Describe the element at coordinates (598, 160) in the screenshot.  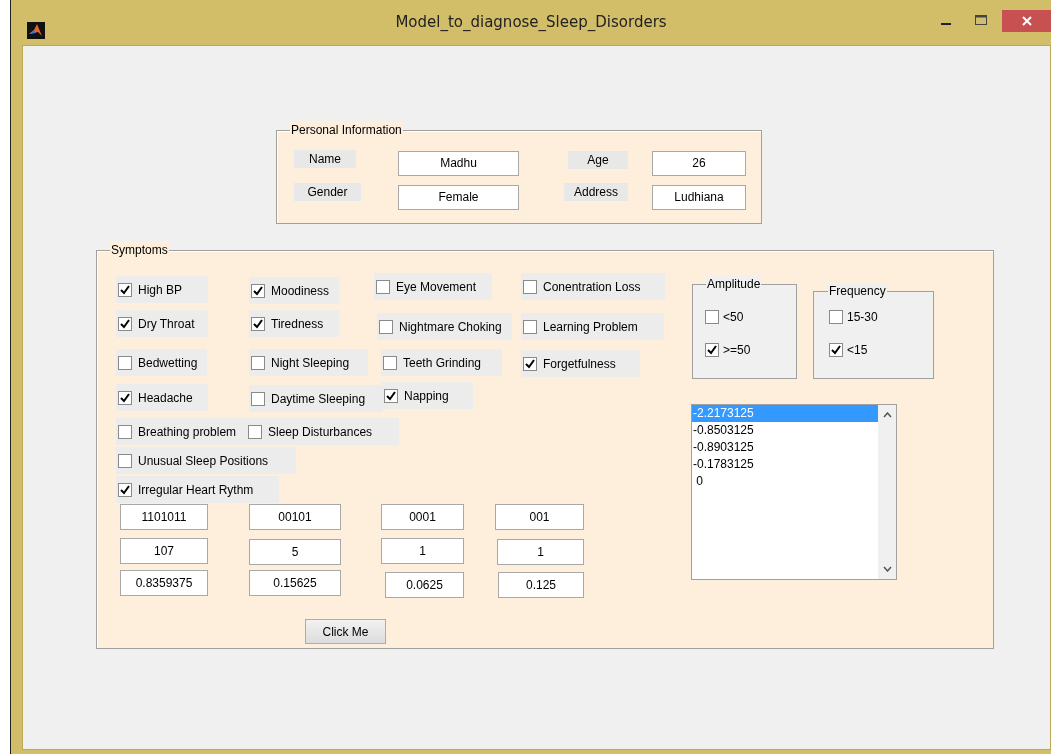
I see `field-label: Age` at that location.